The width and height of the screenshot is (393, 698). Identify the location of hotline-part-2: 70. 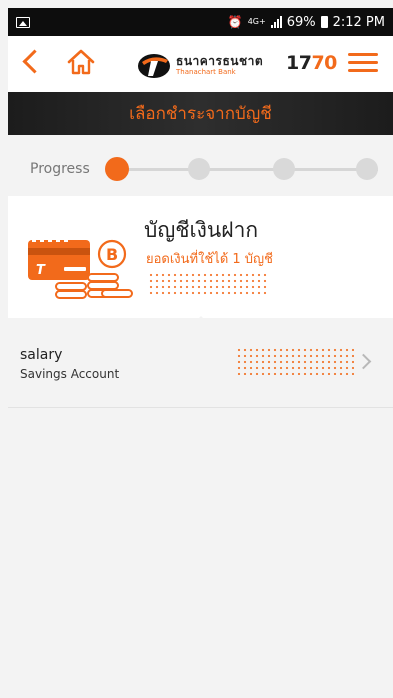
(324, 63).